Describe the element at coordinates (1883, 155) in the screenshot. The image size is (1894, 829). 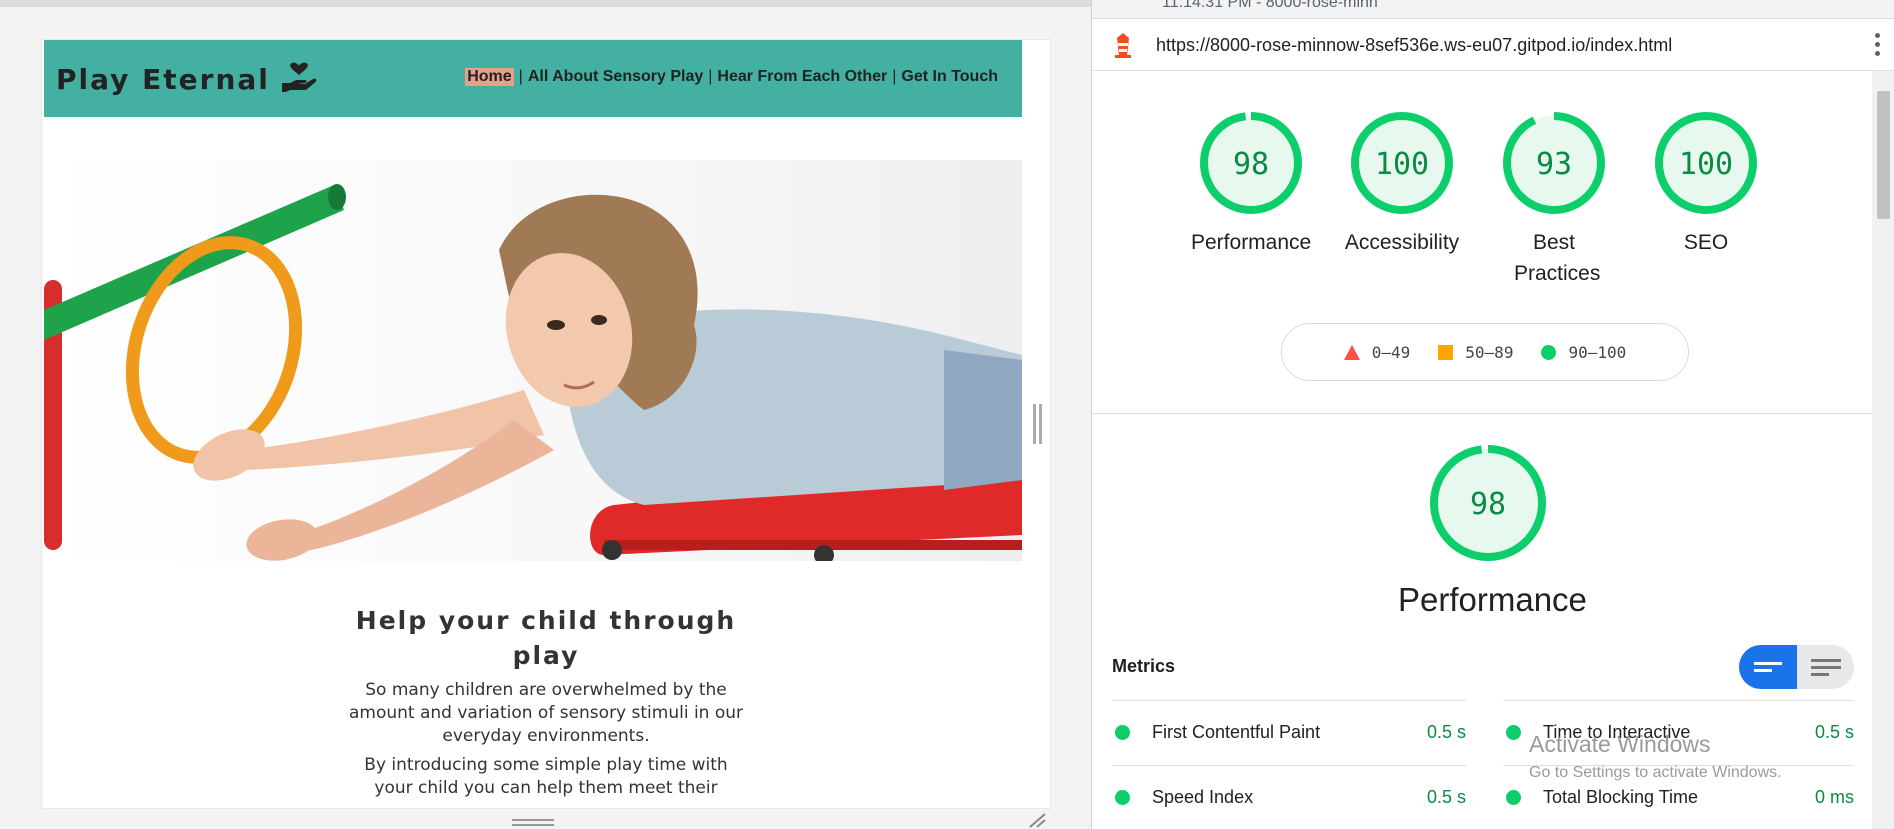
I see `scrollbar-thumb` at that location.